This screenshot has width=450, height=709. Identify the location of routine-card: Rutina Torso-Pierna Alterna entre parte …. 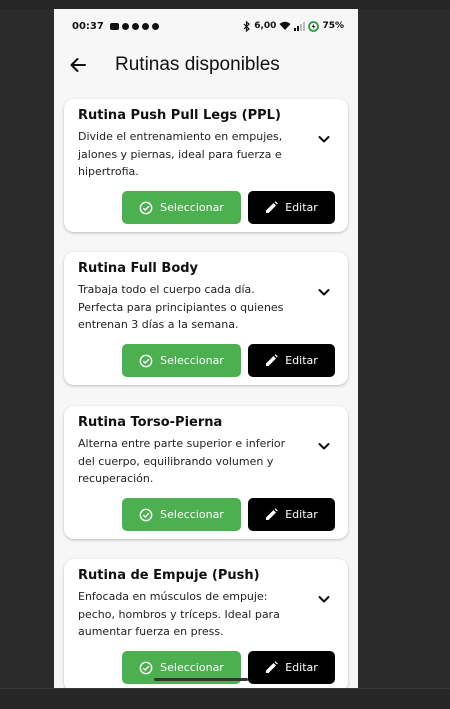
(206, 472).